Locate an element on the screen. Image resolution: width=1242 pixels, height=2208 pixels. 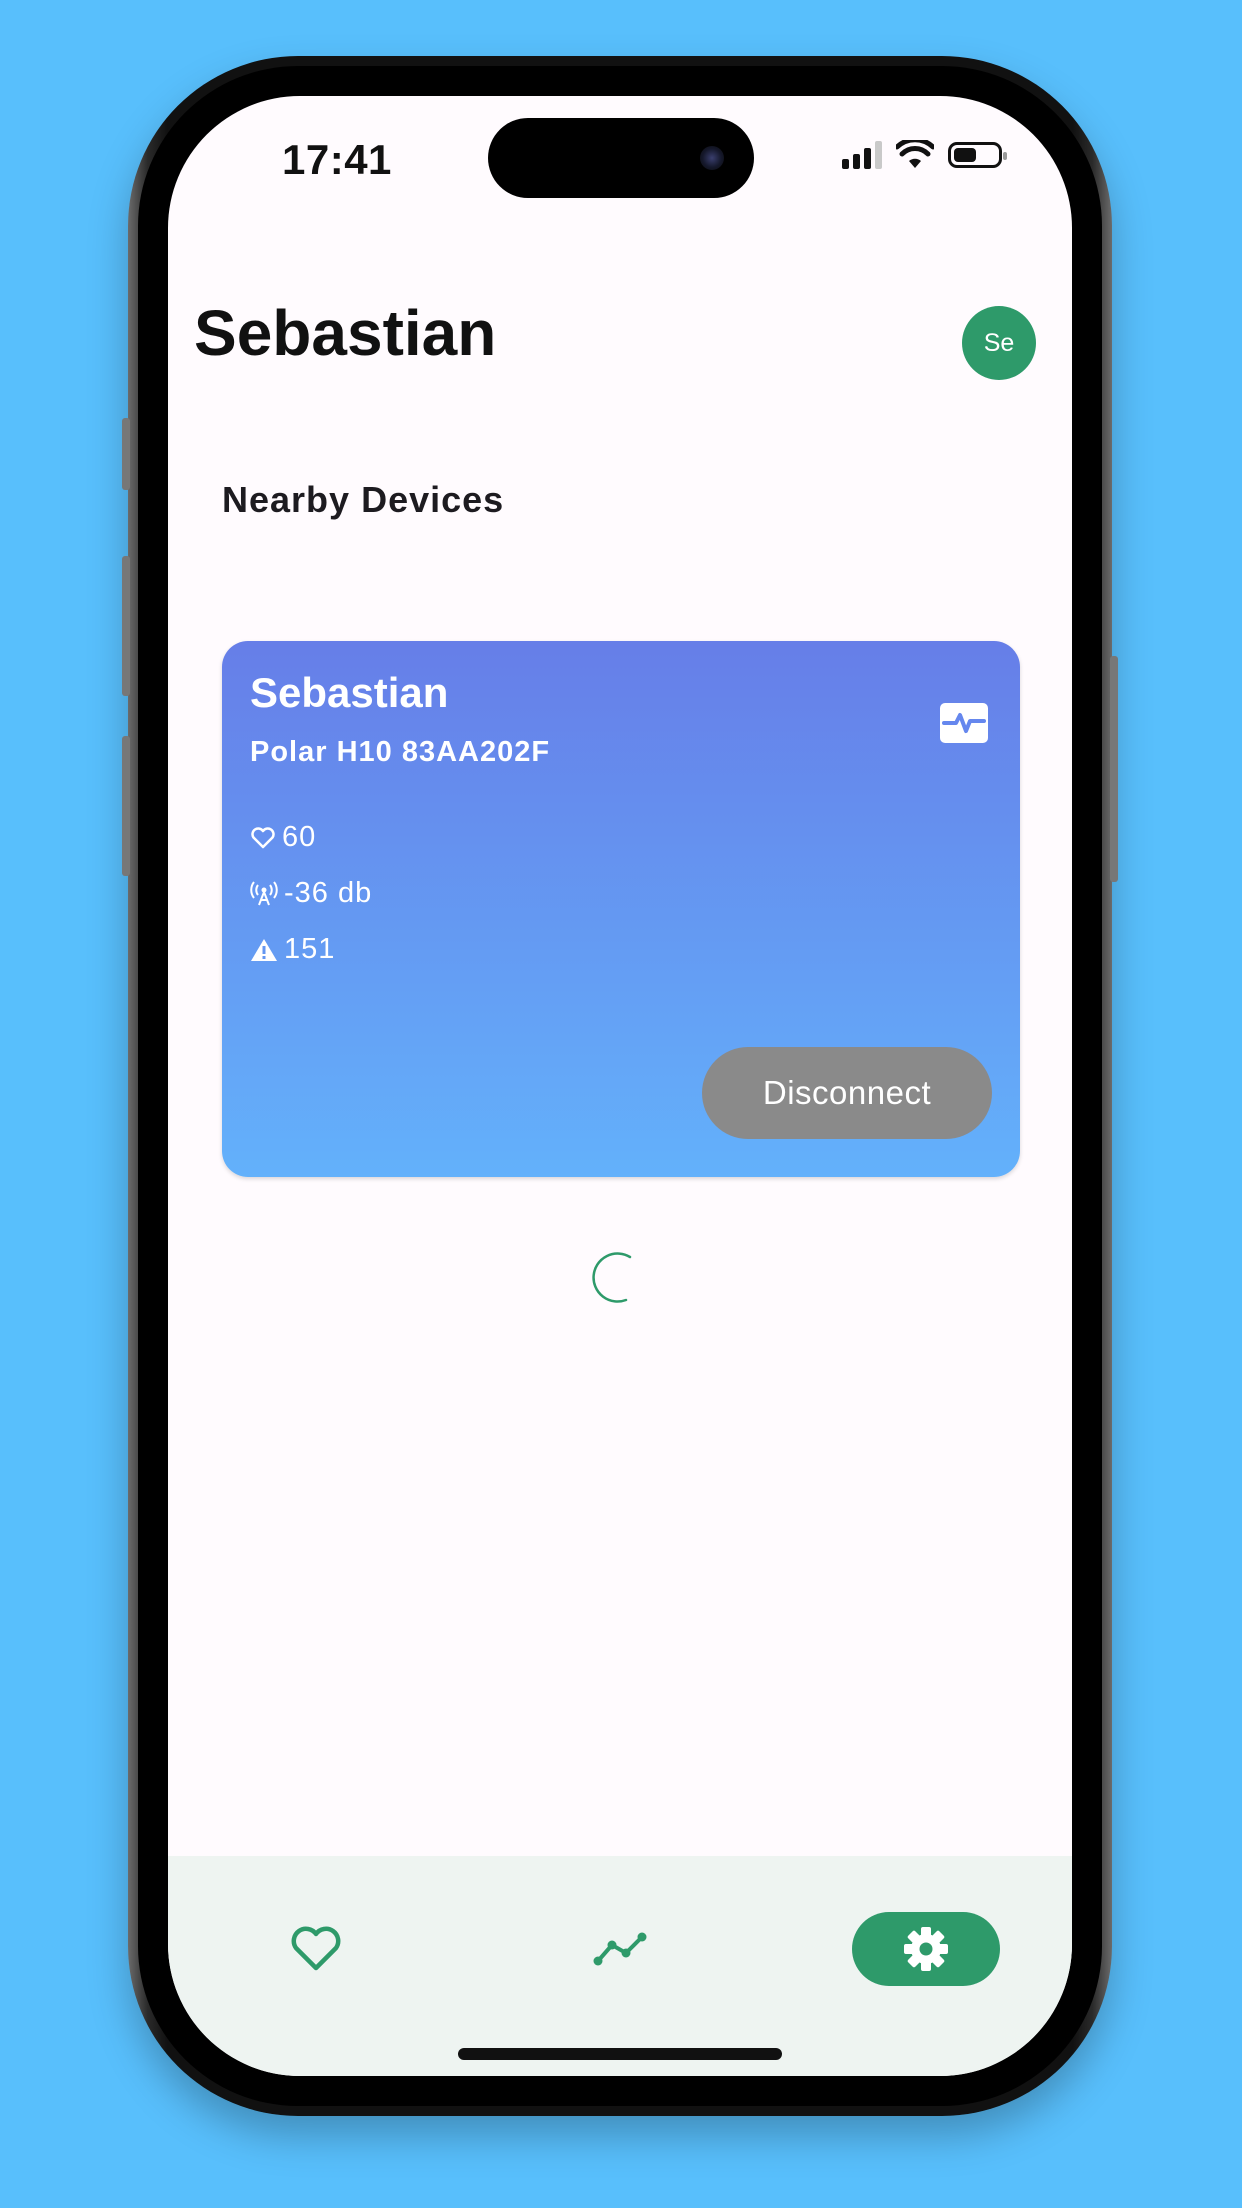
heart-rate-row: 60 is located at coordinates (283, 837).